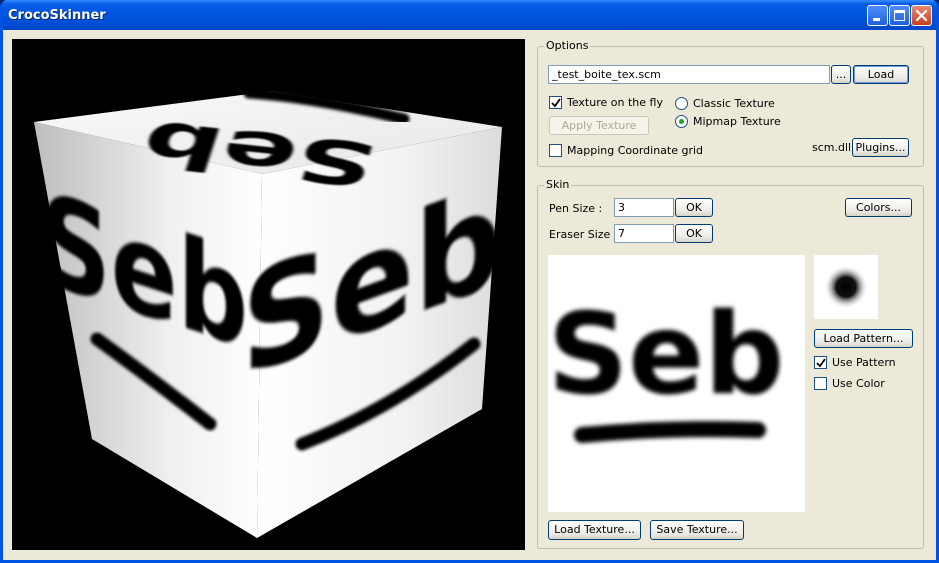 The image size is (939, 563). Describe the element at coordinates (583, 234) in the screenshot. I see `eraser-size-label: Eraser Size :` at that location.